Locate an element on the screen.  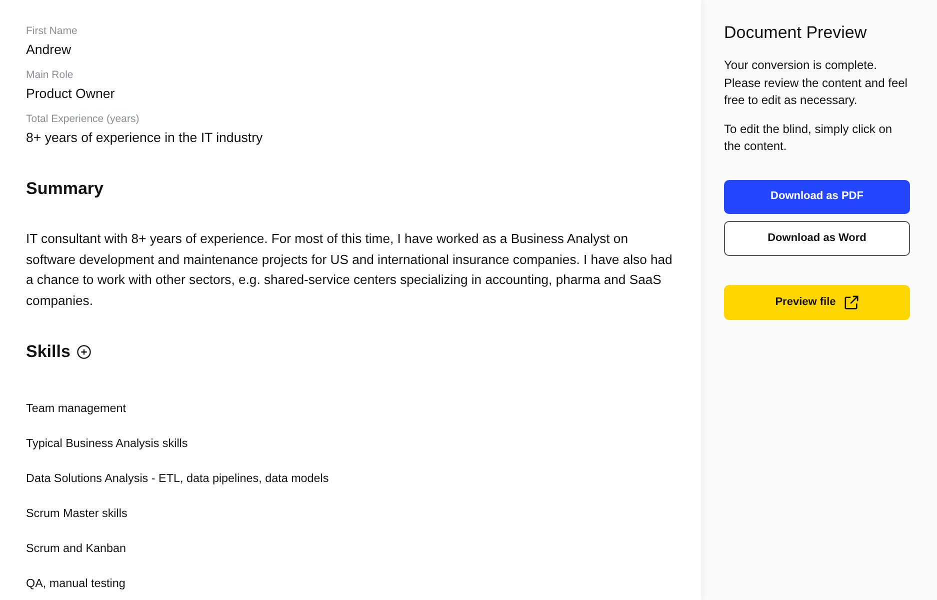
field-value: 8+ years of experience in the IT industry is located at coordinates (144, 138).